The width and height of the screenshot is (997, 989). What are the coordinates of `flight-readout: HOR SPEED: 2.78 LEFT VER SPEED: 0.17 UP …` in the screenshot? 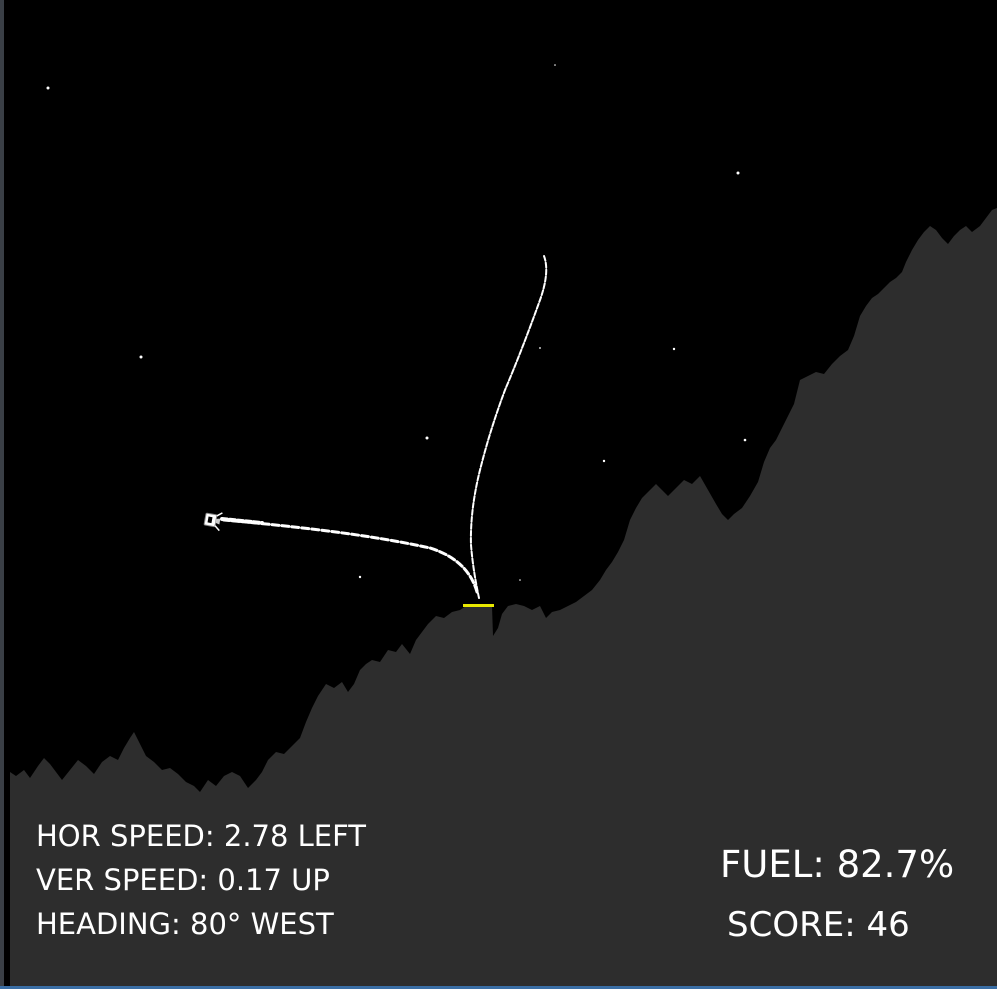 It's located at (201, 880).